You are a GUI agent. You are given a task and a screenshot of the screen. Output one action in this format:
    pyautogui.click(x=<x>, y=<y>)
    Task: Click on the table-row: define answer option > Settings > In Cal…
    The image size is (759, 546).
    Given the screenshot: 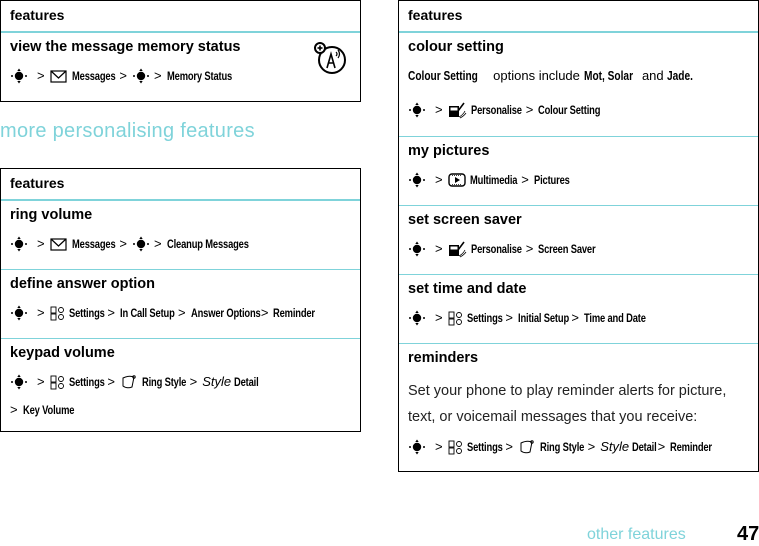 What is the action you would take?
    pyautogui.click(x=180, y=304)
    